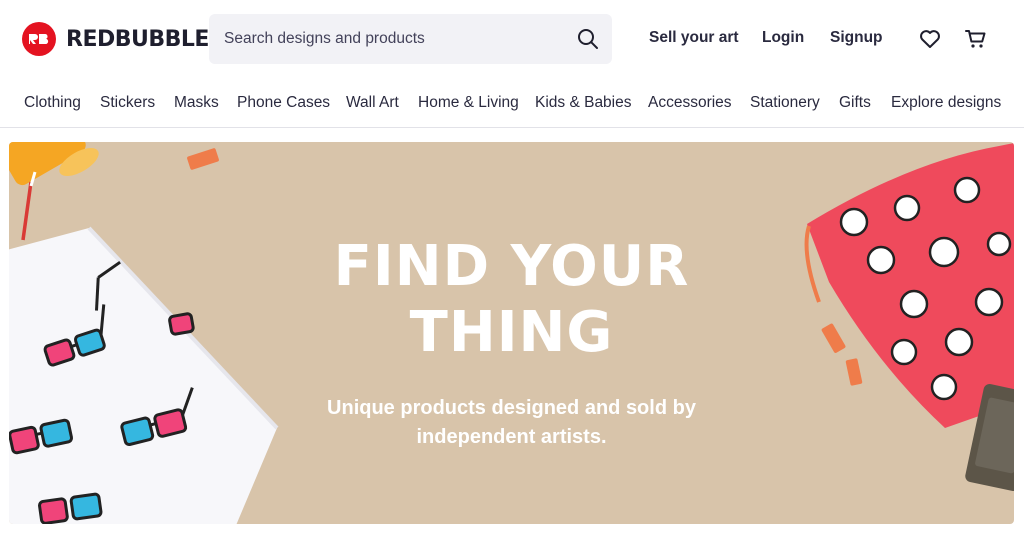  Describe the element at coordinates (127, 103) in the screenshot. I see `nav-item-stickers: Stickers` at that location.